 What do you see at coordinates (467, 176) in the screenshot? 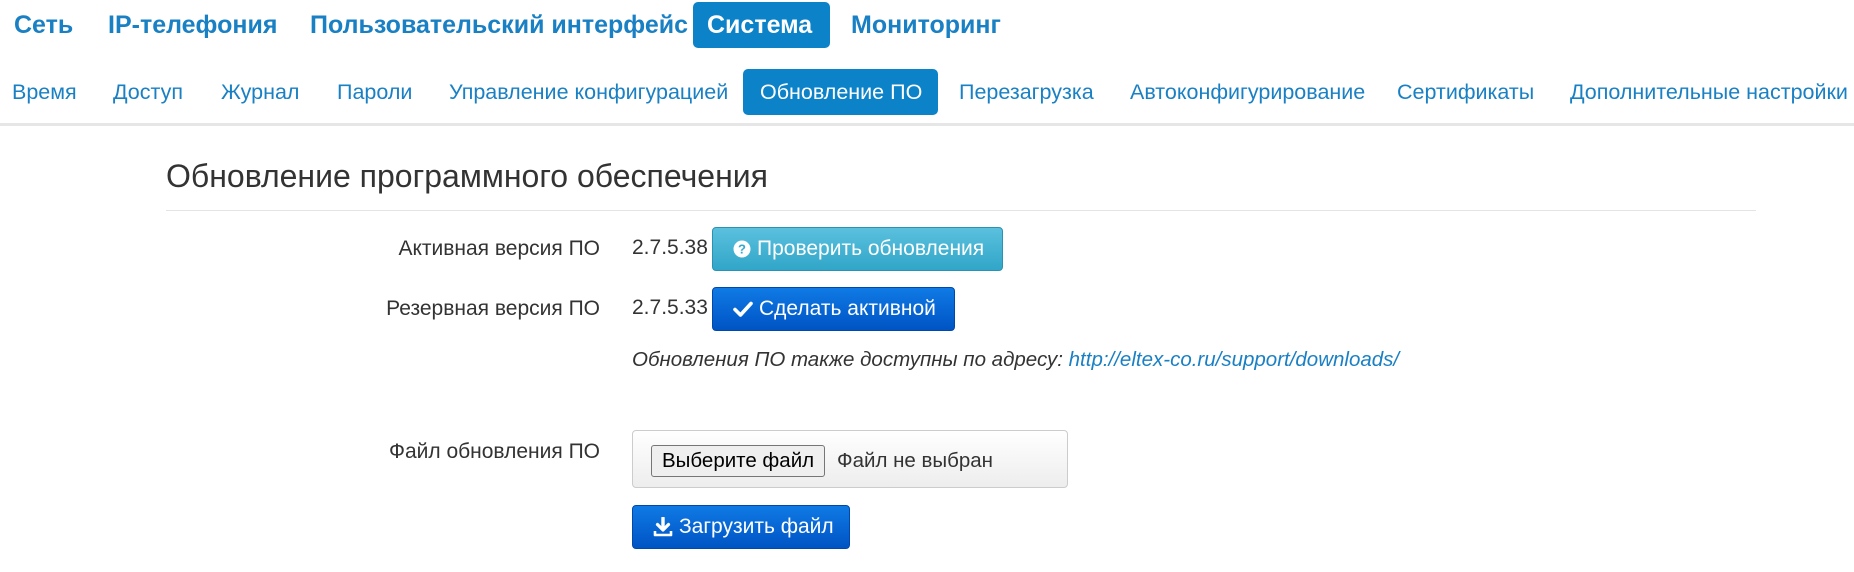
I see `page-title: Обновление программного обеспечения` at bounding box center [467, 176].